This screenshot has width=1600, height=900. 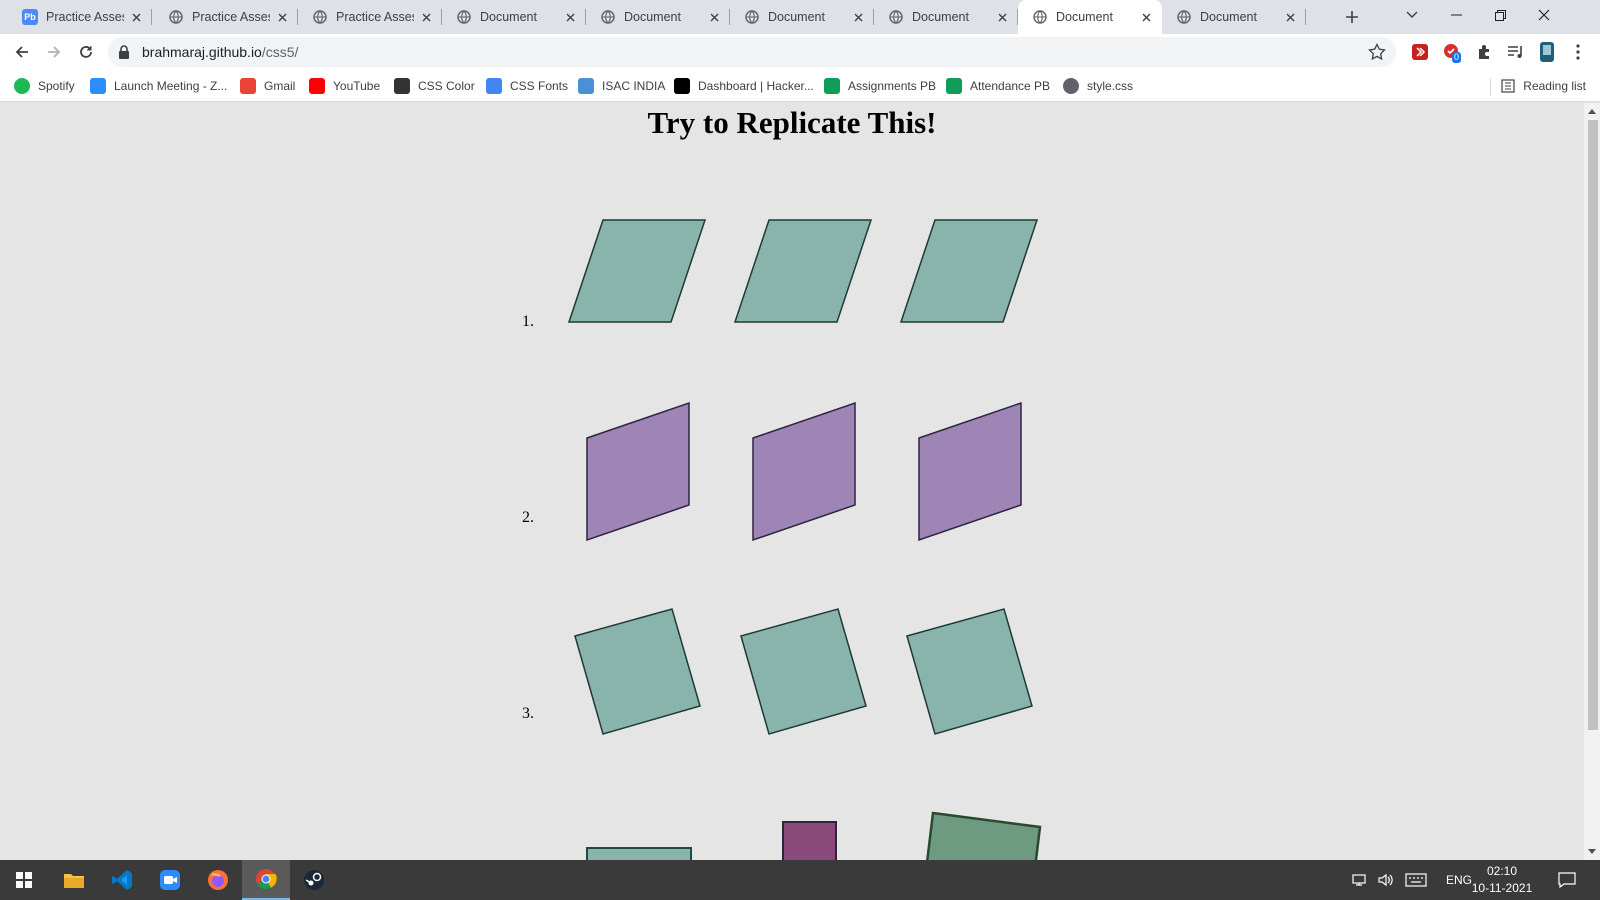 I want to click on bookmark-label: CSS Color, so click(x=446, y=86).